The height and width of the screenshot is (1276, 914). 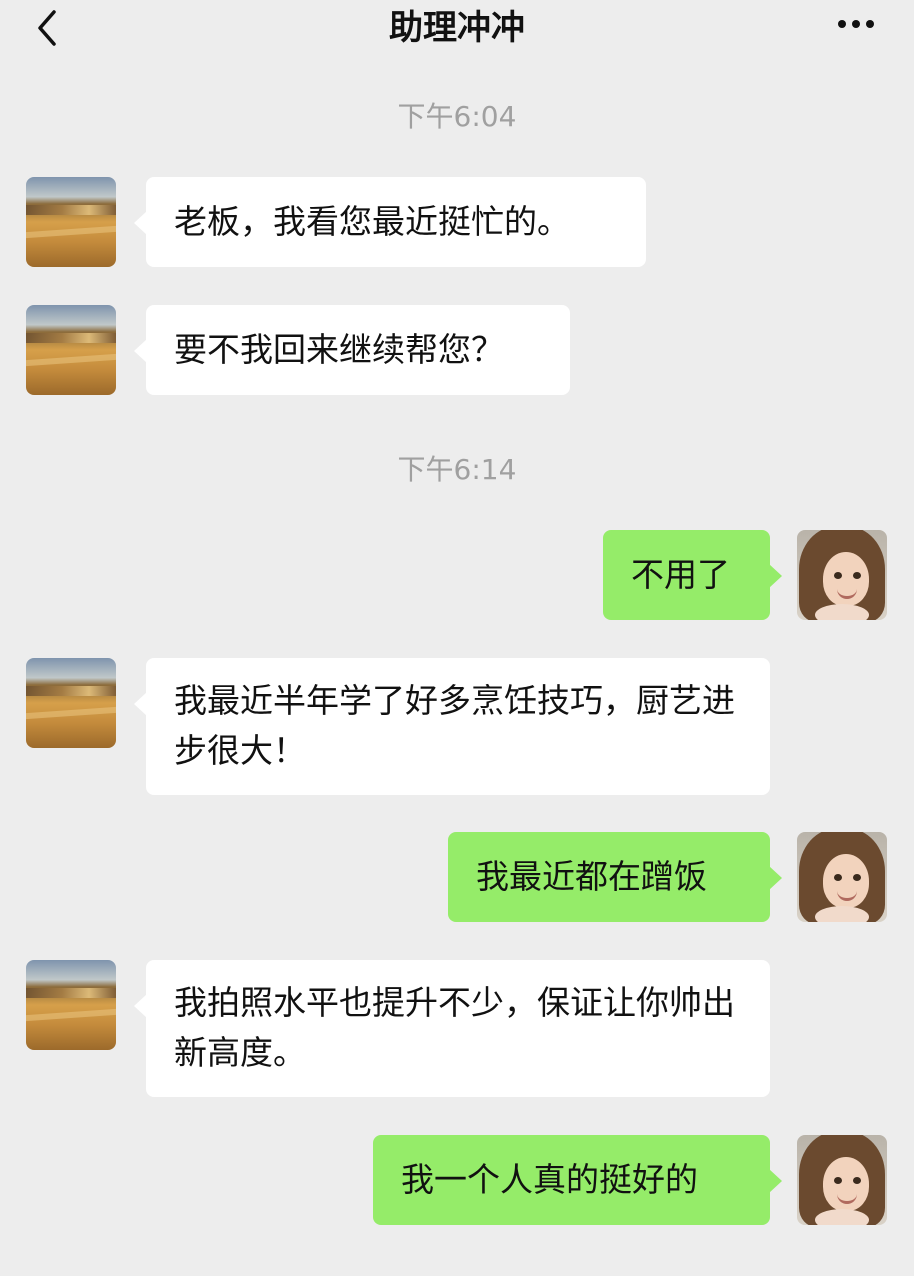 What do you see at coordinates (591, 876) in the screenshot?
I see `message-text: 我最近都在蹭饭` at bounding box center [591, 876].